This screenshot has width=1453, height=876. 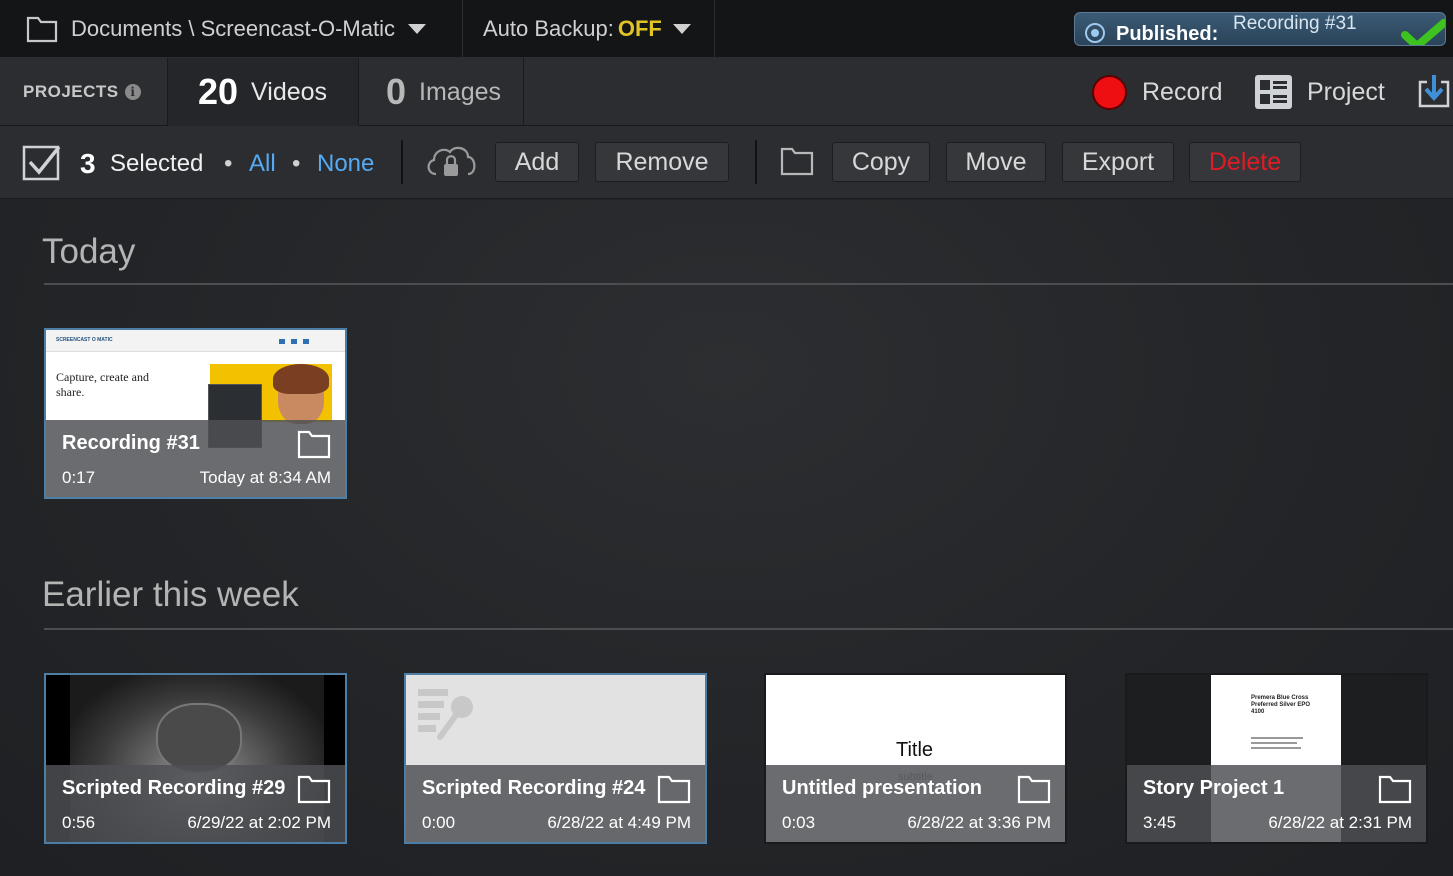 What do you see at coordinates (199, 738) in the screenshot?
I see `photo-face` at bounding box center [199, 738].